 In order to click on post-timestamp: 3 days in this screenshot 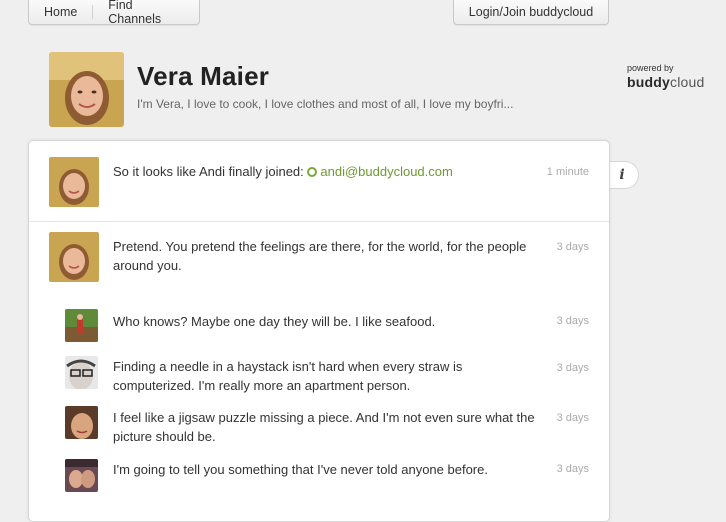, I will do `click(572, 247)`.